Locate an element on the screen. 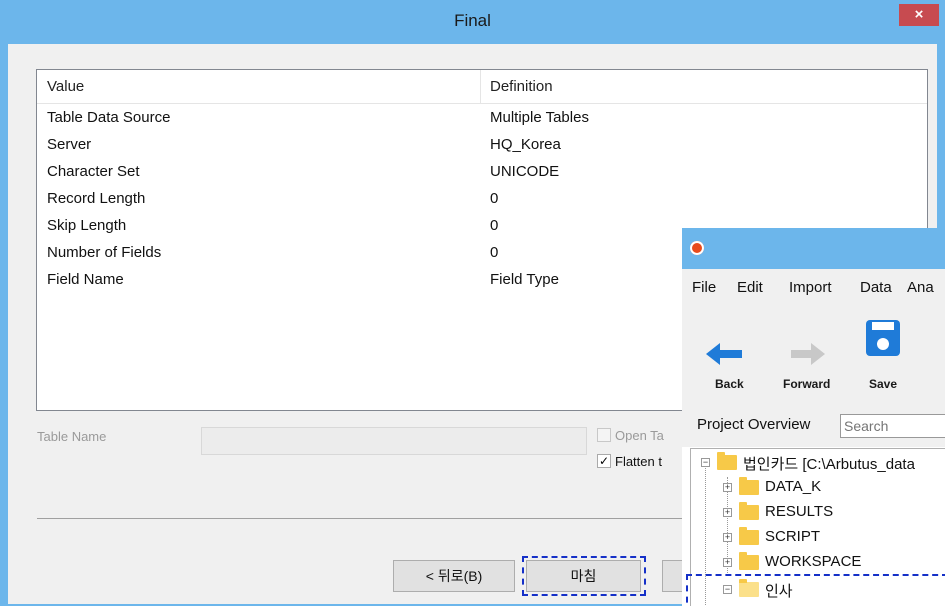 The height and width of the screenshot is (606, 945). list-row: Record Length 0 is located at coordinates (482, 199).